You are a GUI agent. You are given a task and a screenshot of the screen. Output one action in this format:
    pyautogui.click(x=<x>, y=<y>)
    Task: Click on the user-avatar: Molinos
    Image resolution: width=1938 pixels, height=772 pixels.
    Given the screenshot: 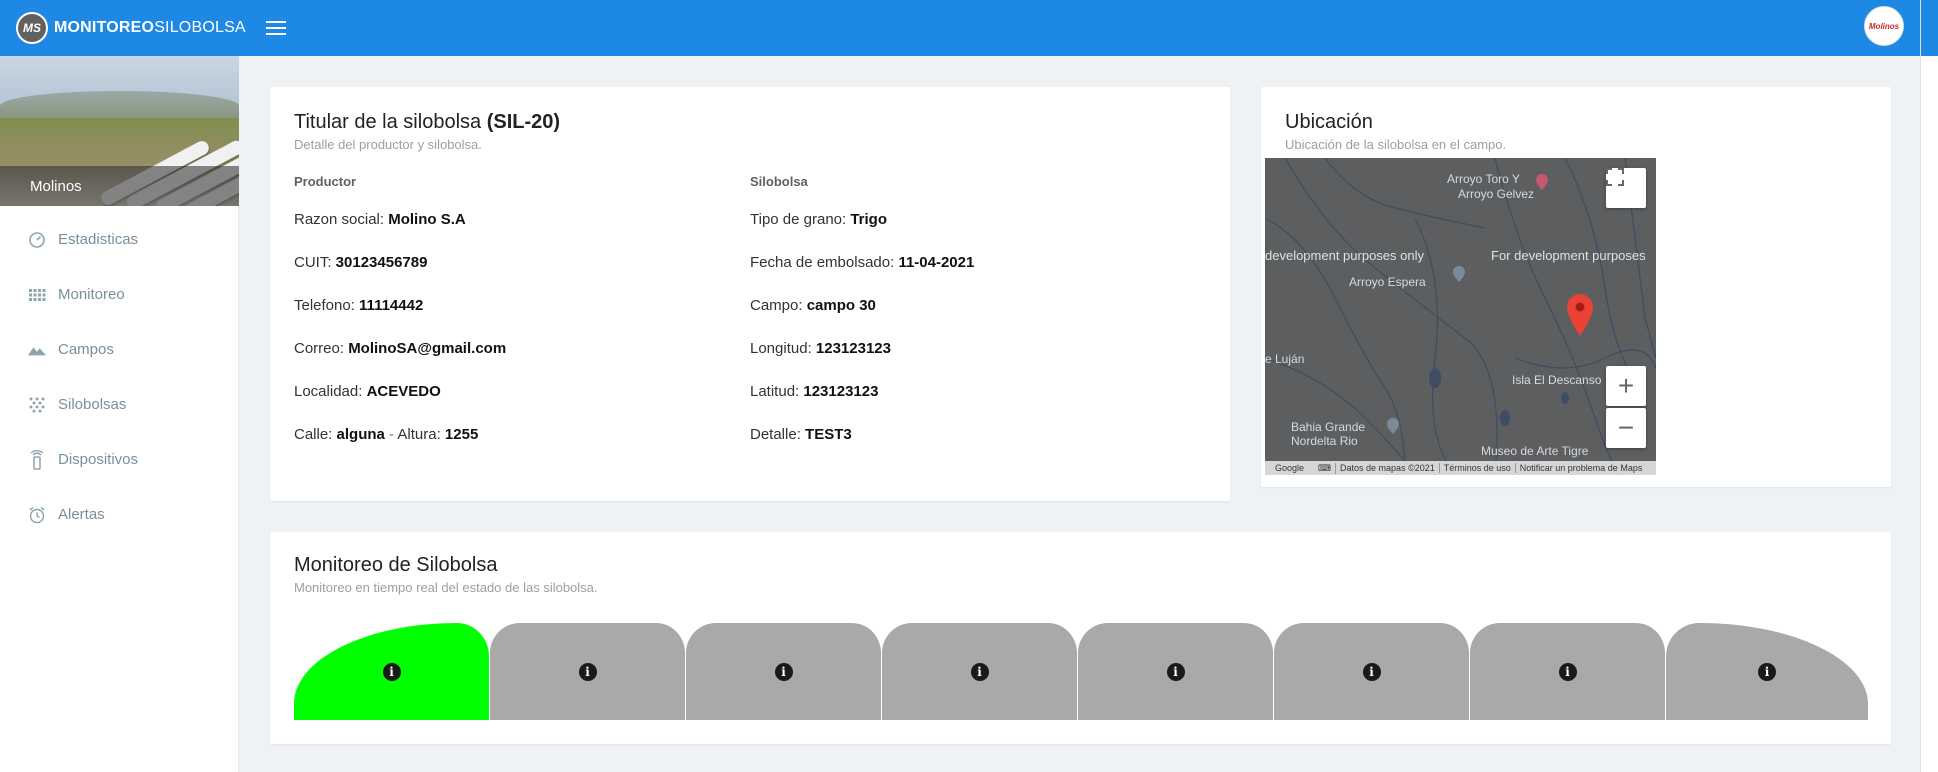 What is the action you would take?
    pyautogui.click(x=1884, y=26)
    